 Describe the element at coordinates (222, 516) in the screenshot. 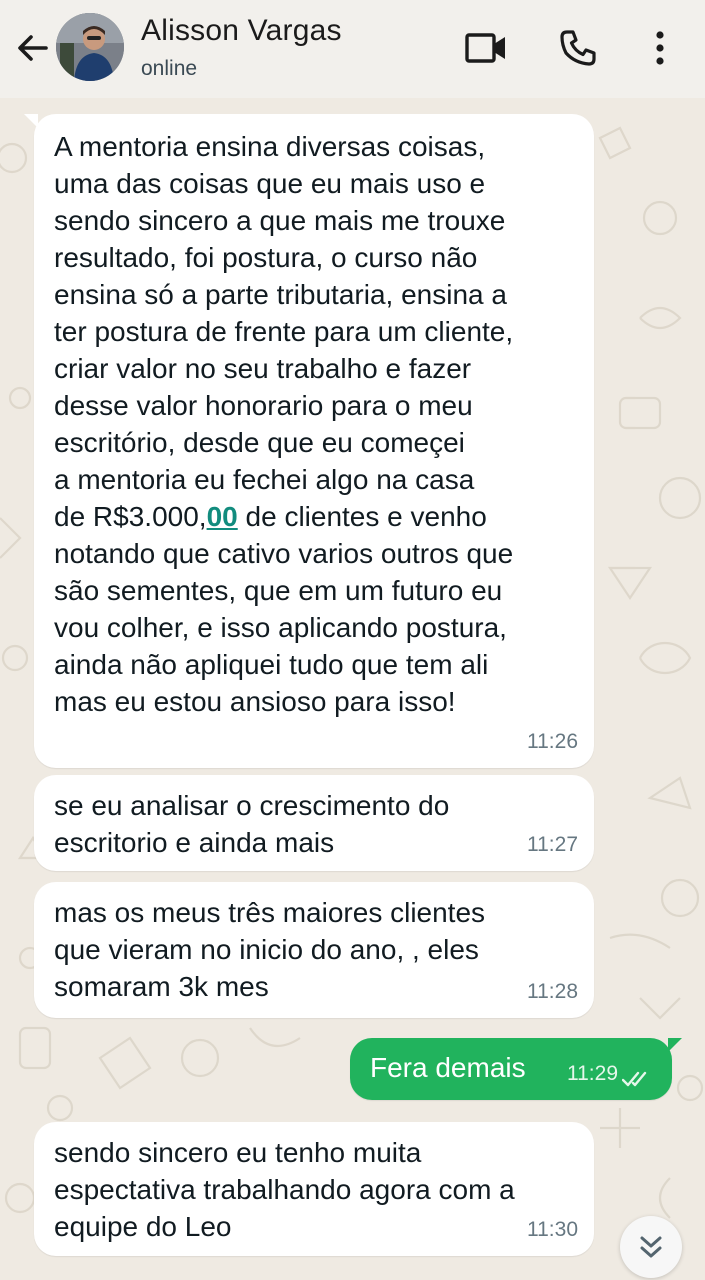

I see `detected-number-link: 00` at that location.